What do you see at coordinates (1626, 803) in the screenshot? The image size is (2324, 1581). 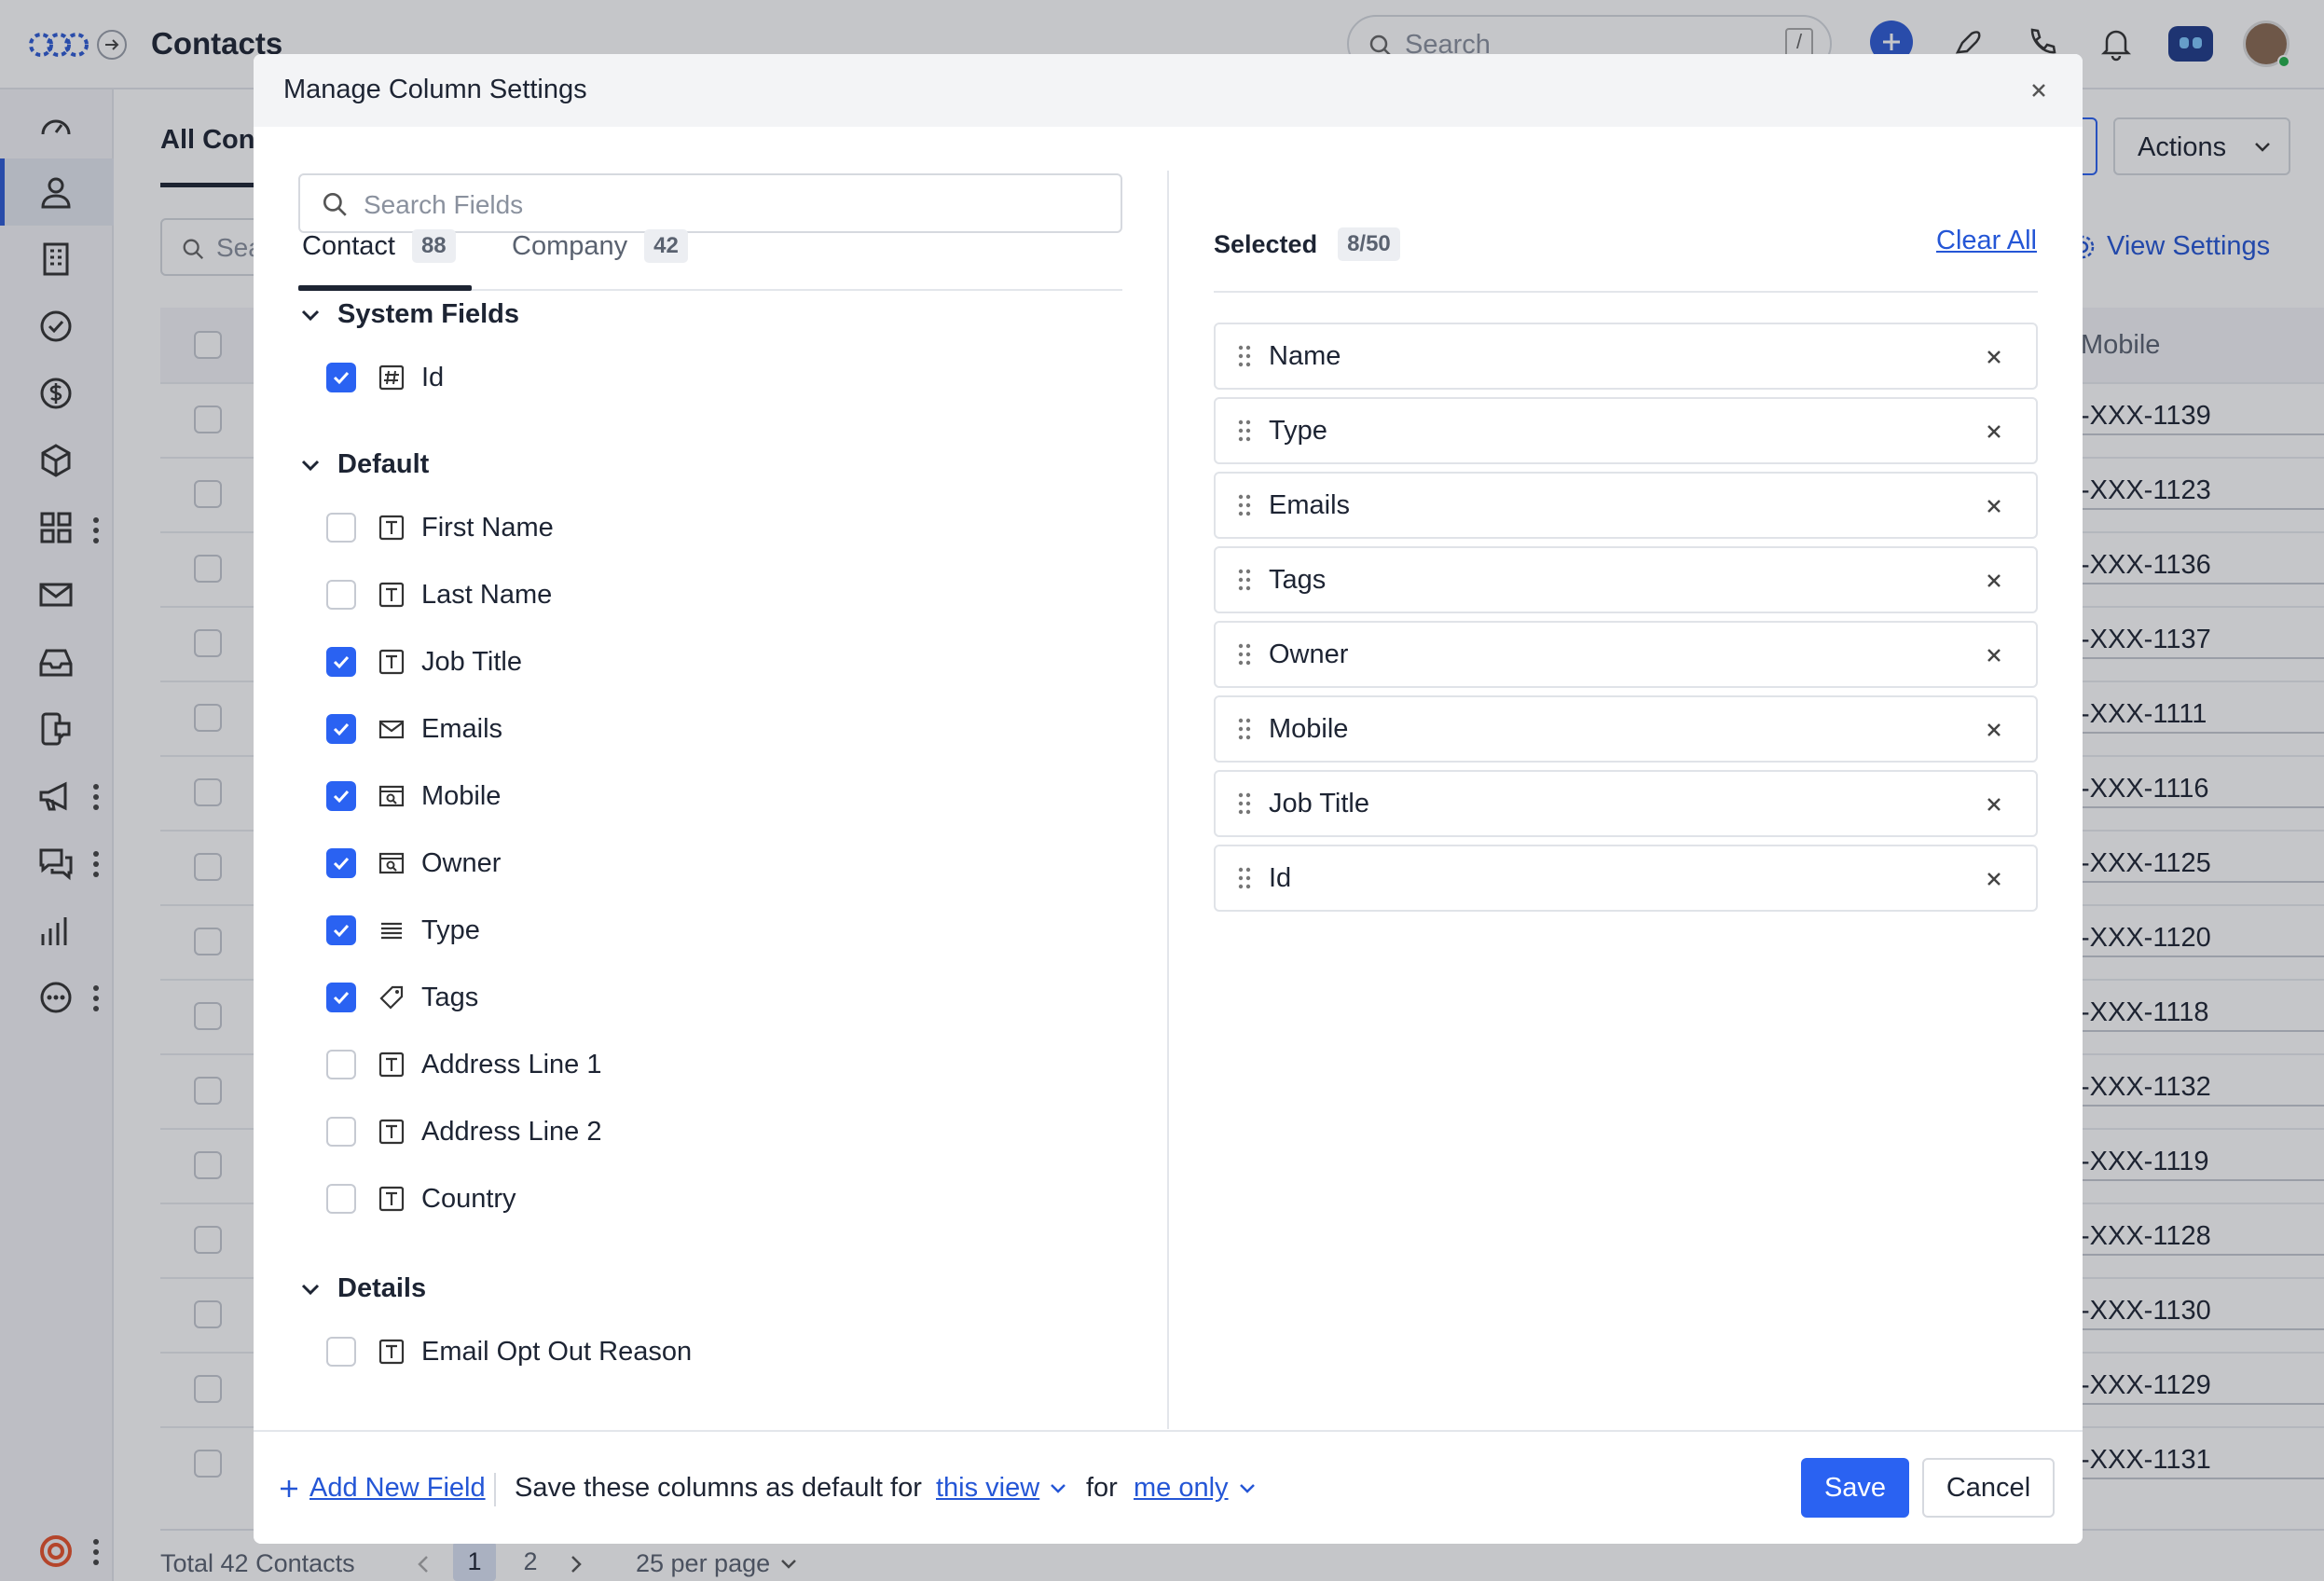 I see `selected-column-item: Job Title` at bounding box center [1626, 803].